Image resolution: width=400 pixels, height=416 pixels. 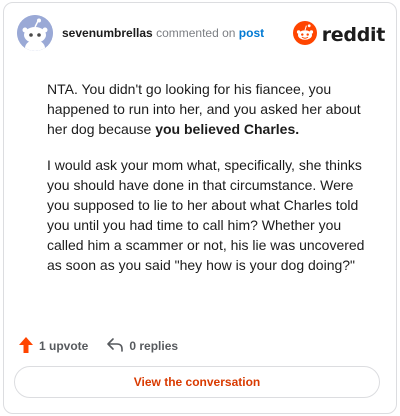 I want to click on snoo-avatar-icon, so click(x=35, y=33).